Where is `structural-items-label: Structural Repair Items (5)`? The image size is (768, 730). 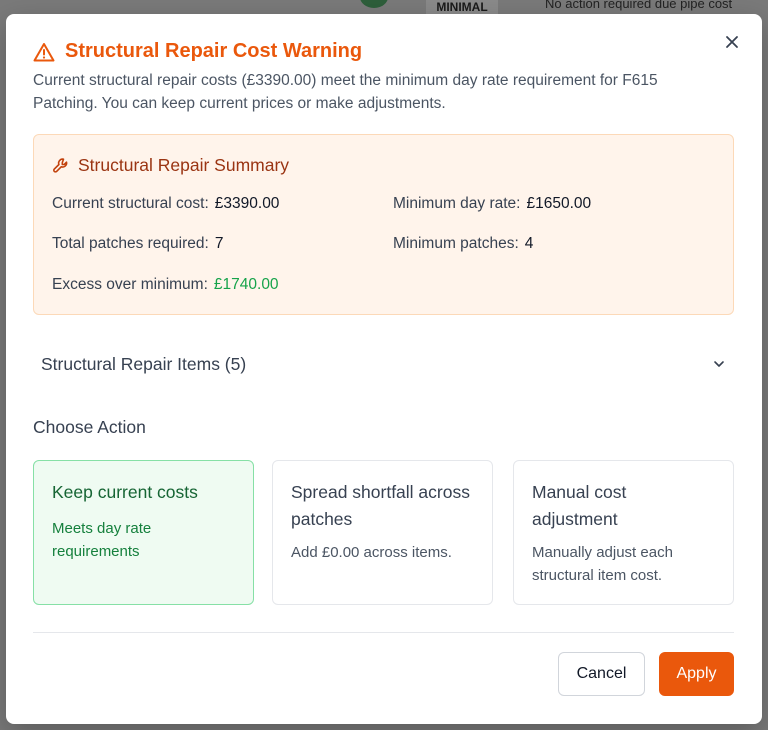 structural-items-label: Structural Repair Items (5) is located at coordinates (144, 363).